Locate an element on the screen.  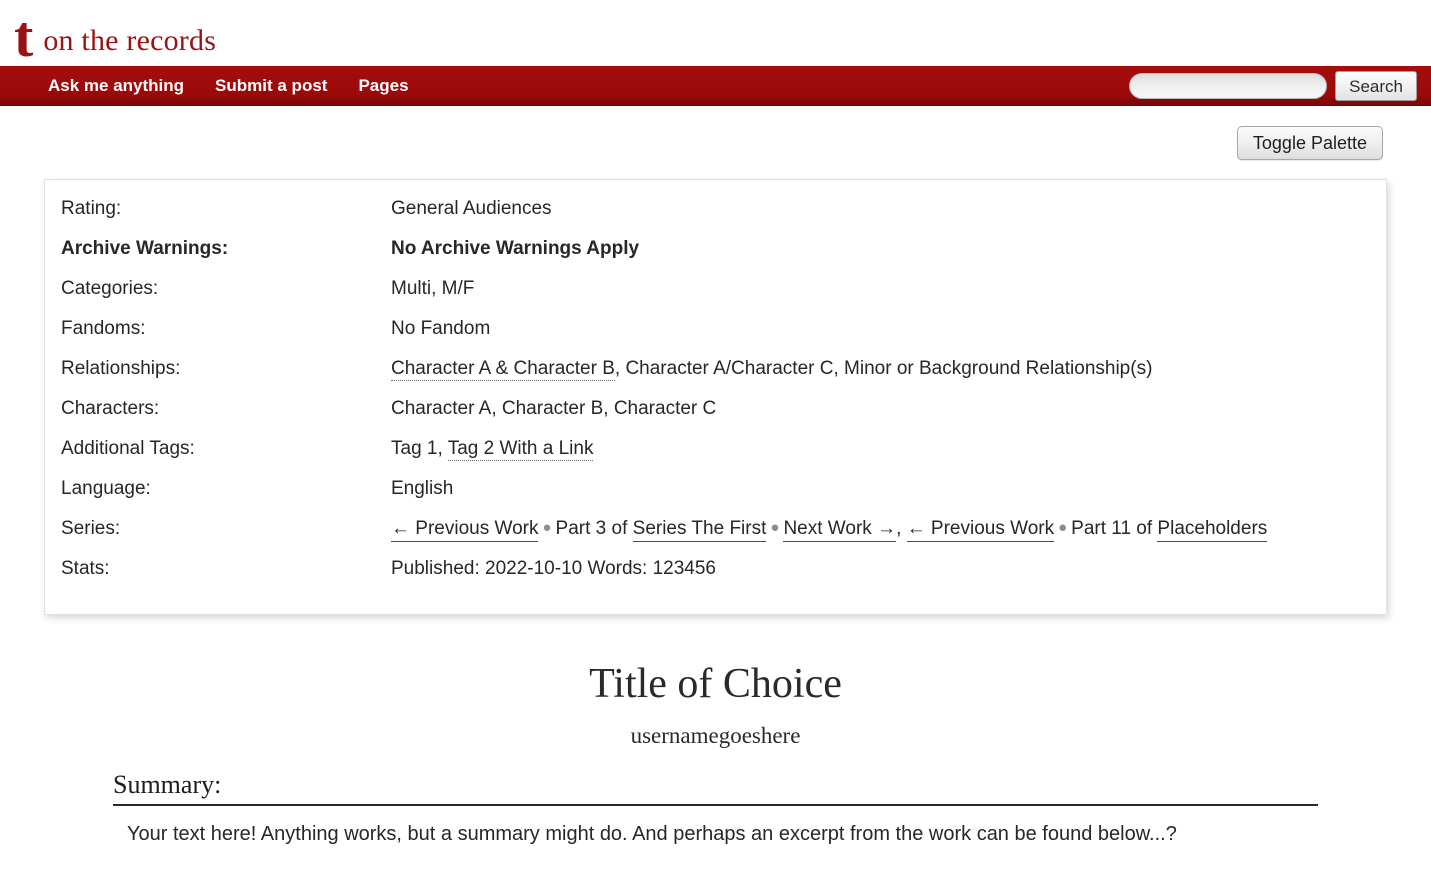
meta-value-fandoms: No Fandom is located at coordinates (441, 328).